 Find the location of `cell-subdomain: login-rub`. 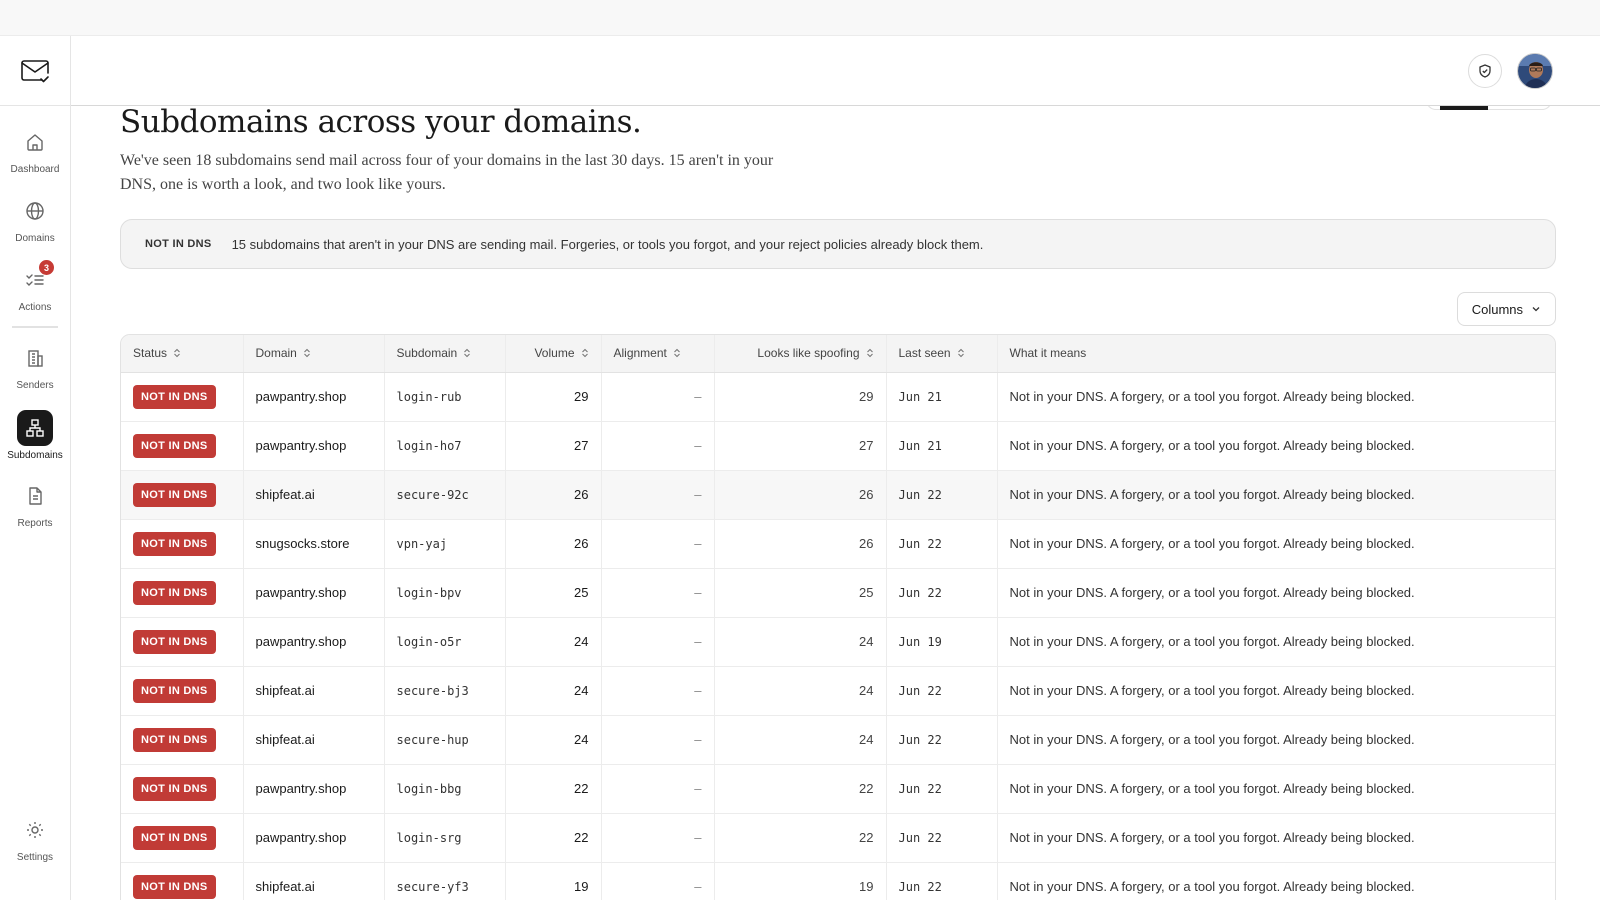

cell-subdomain: login-rub is located at coordinates (445, 397).